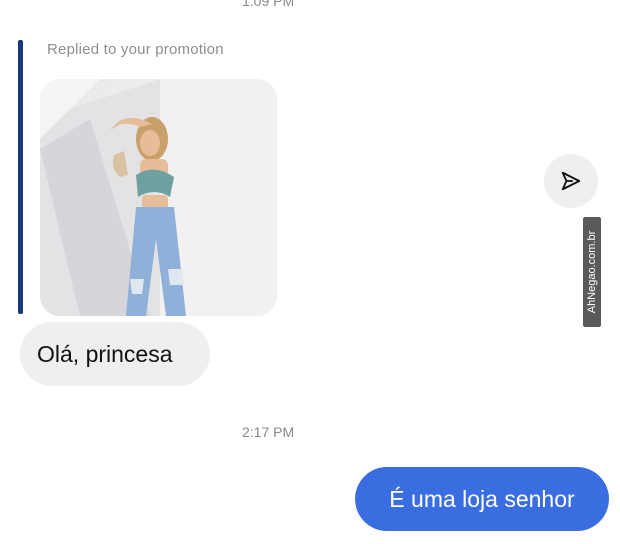 This screenshot has height=544, width=620. I want to click on incoming-message-bubble: Olá, princesa, so click(115, 354).